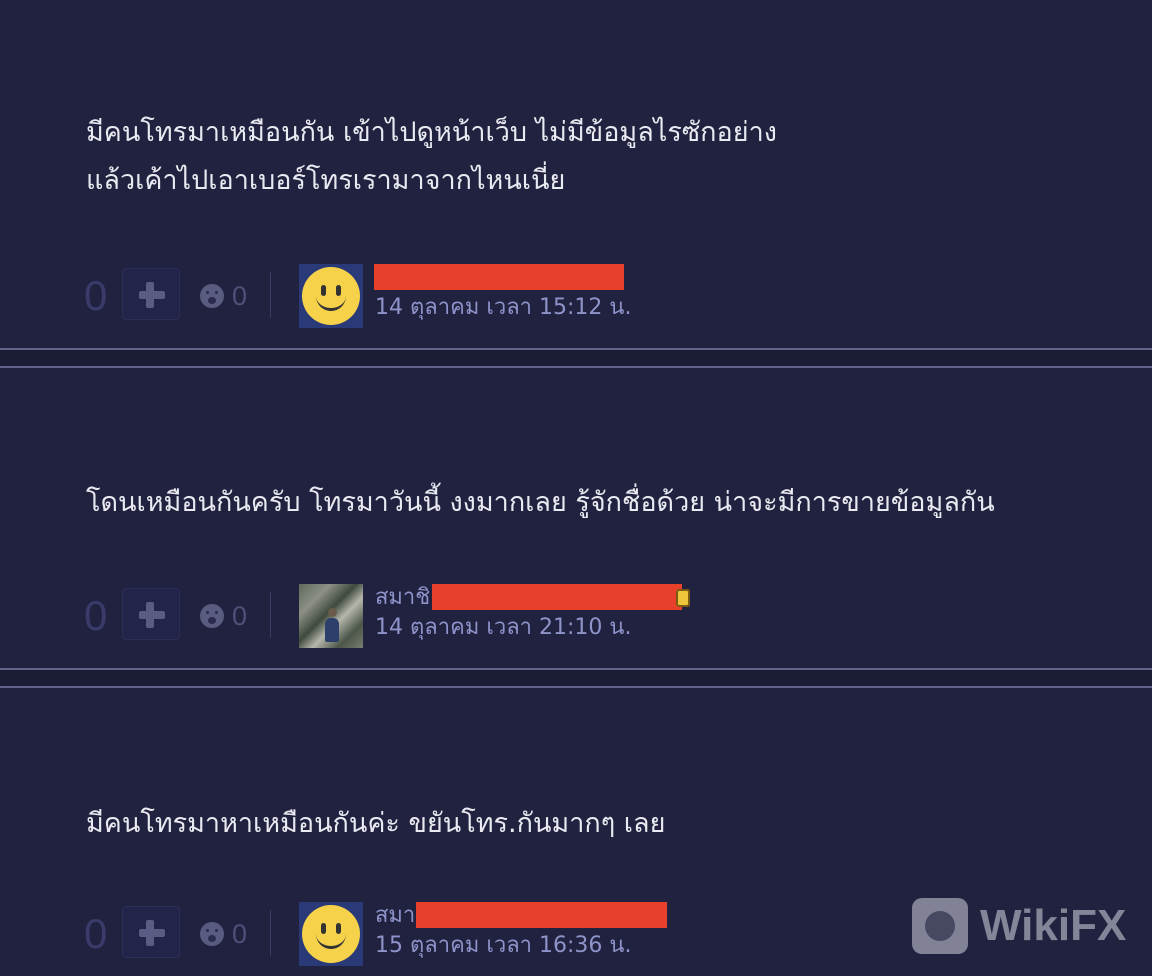  I want to click on author-name: สมาชิ, so click(402, 598).